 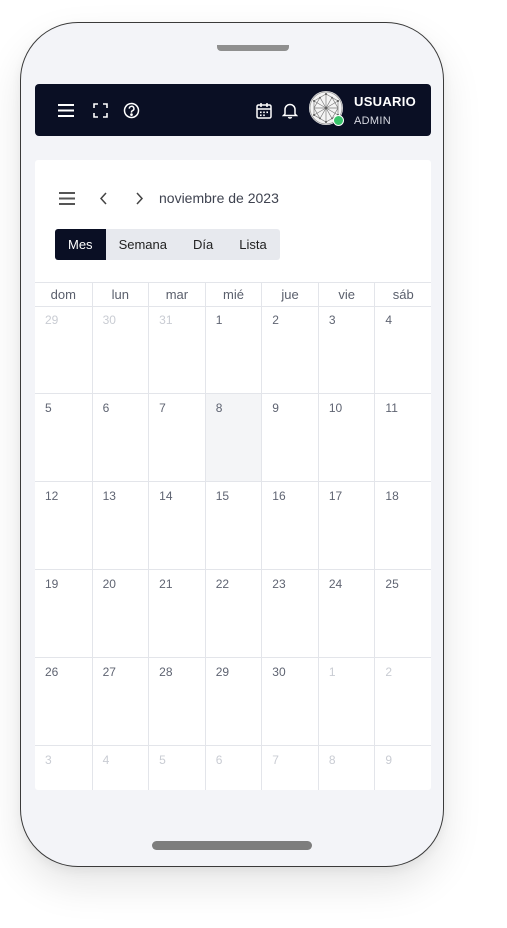 What do you see at coordinates (402, 526) in the screenshot?
I see `day-cell: 18` at bounding box center [402, 526].